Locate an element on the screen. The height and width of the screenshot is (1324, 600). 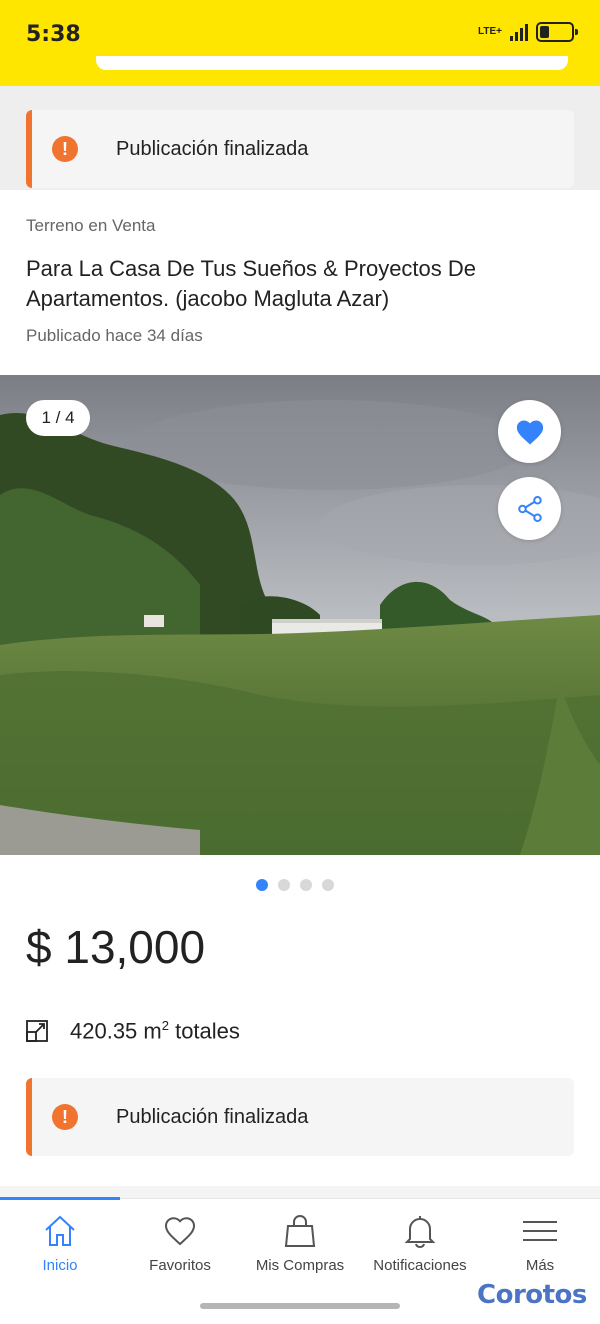
listing-price: $ 13,000 is located at coordinates (116, 947).